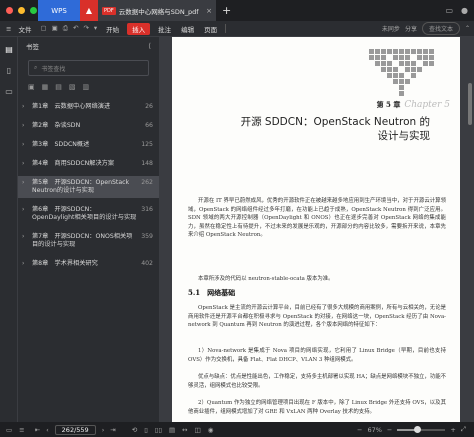 This screenshot has width=474, height=437. Describe the element at coordinates (470, 104) in the screenshot. I see `scrollbar-thumb` at that location.